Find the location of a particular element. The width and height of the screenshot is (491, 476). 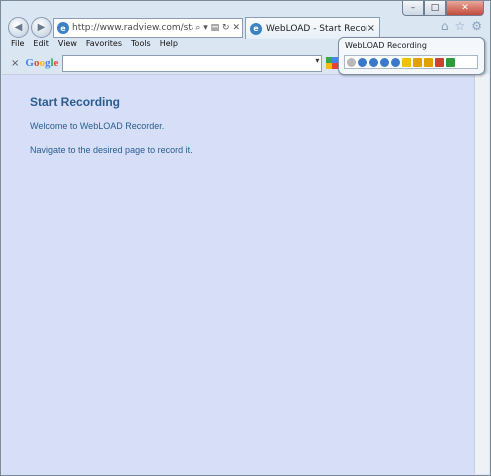

minimize-button: – is located at coordinates (413, 8).